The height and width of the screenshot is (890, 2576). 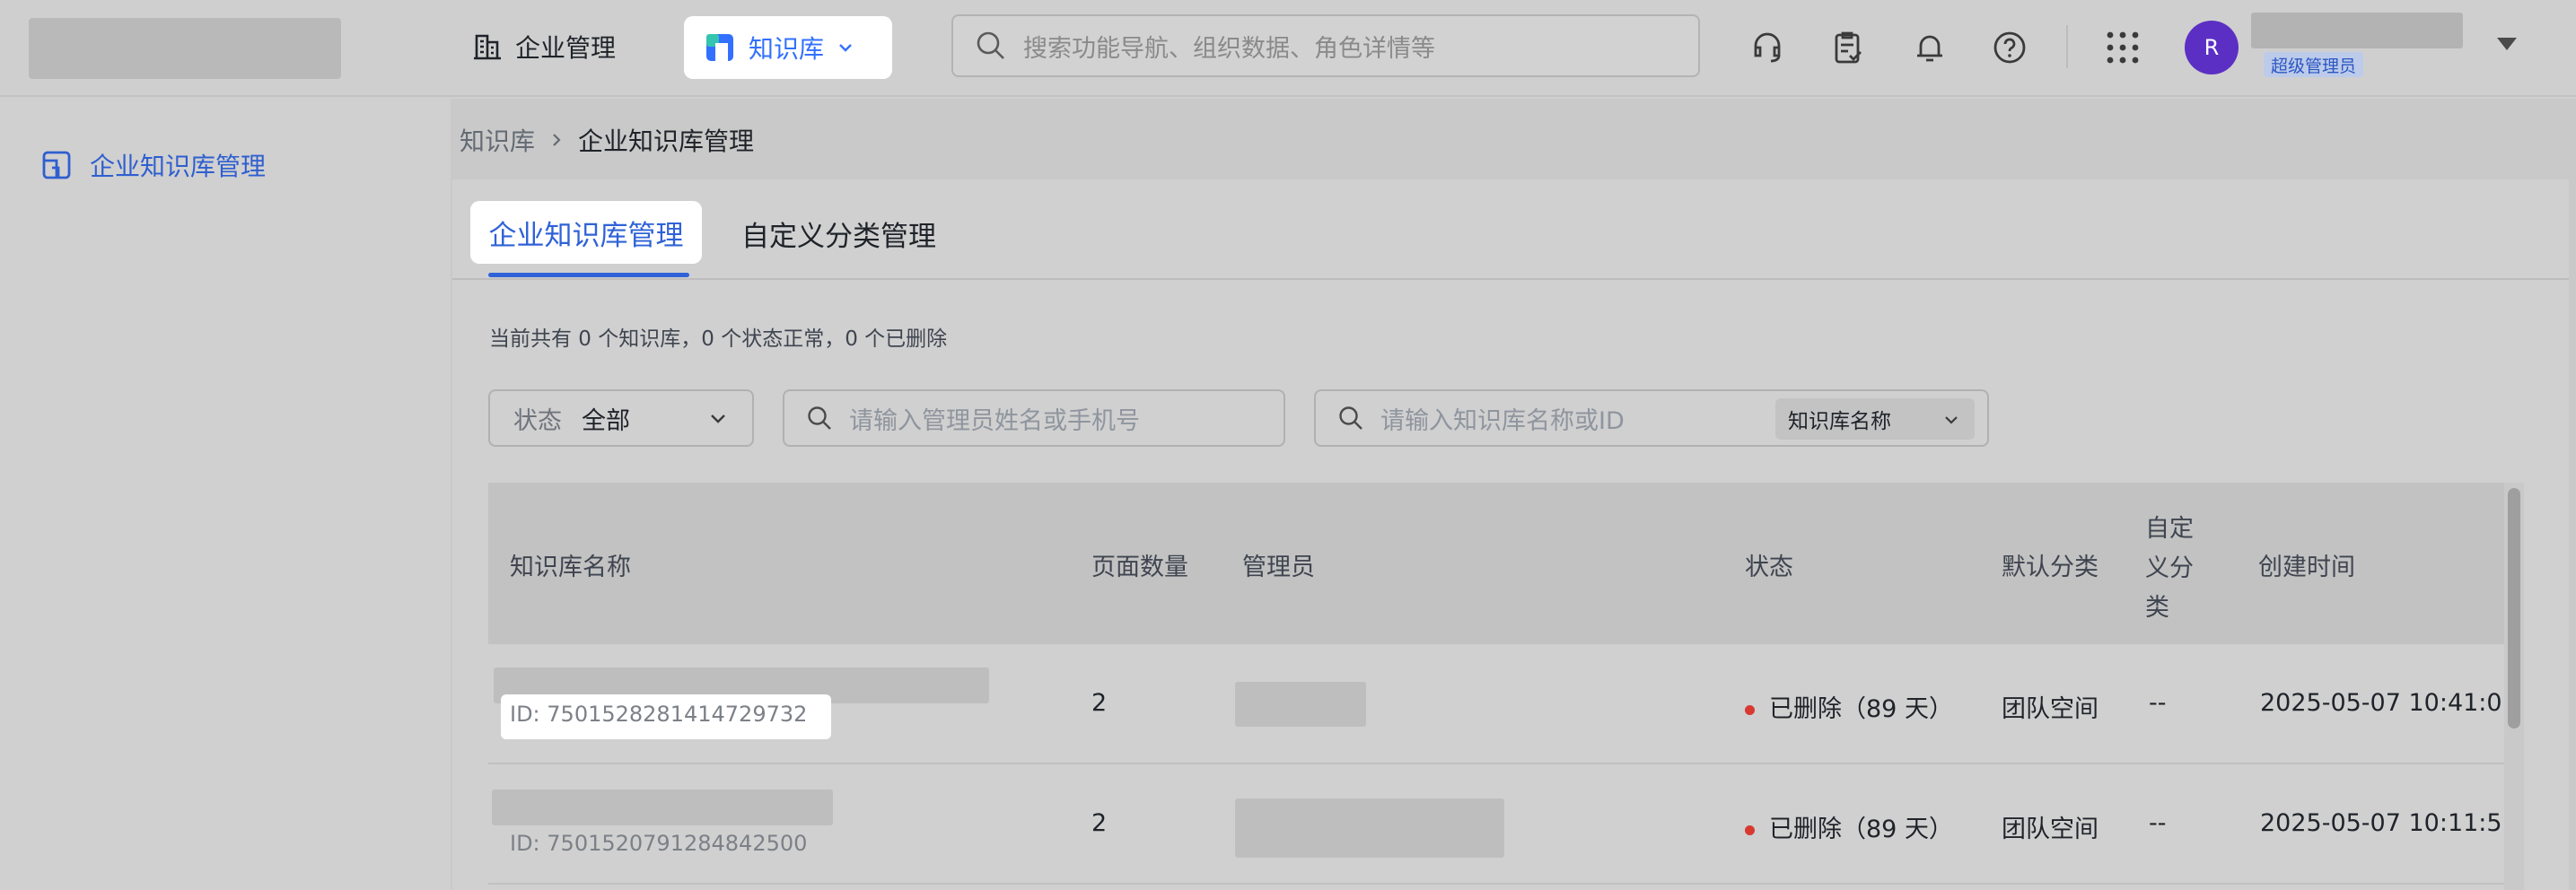 I want to click on breadcrumb-current: 企业知识库管理, so click(x=666, y=141).